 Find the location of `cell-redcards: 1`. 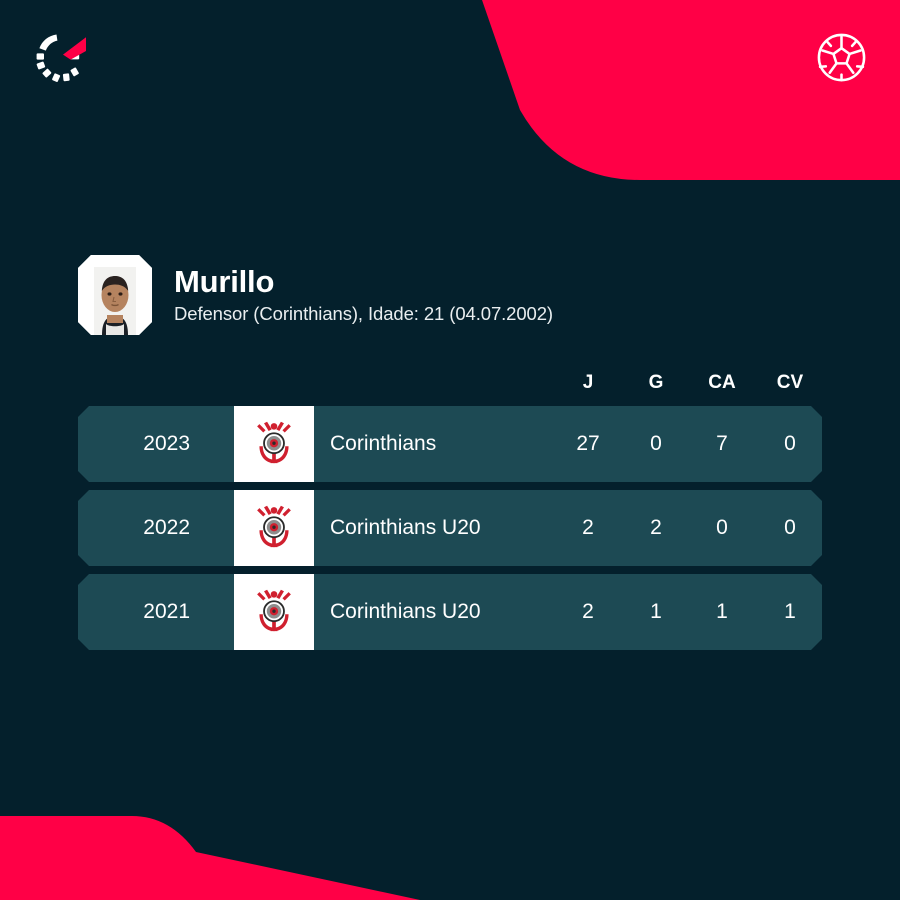

cell-redcards: 1 is located at coordinates (790, 611).